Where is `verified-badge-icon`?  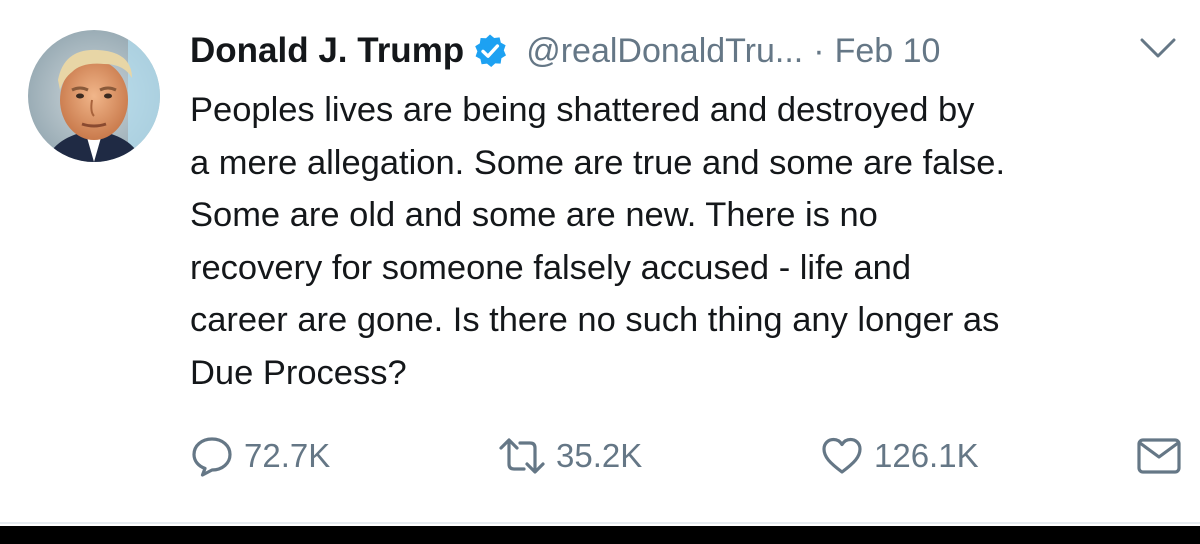 verified-badge-icon is located at coordinates (490, 51).